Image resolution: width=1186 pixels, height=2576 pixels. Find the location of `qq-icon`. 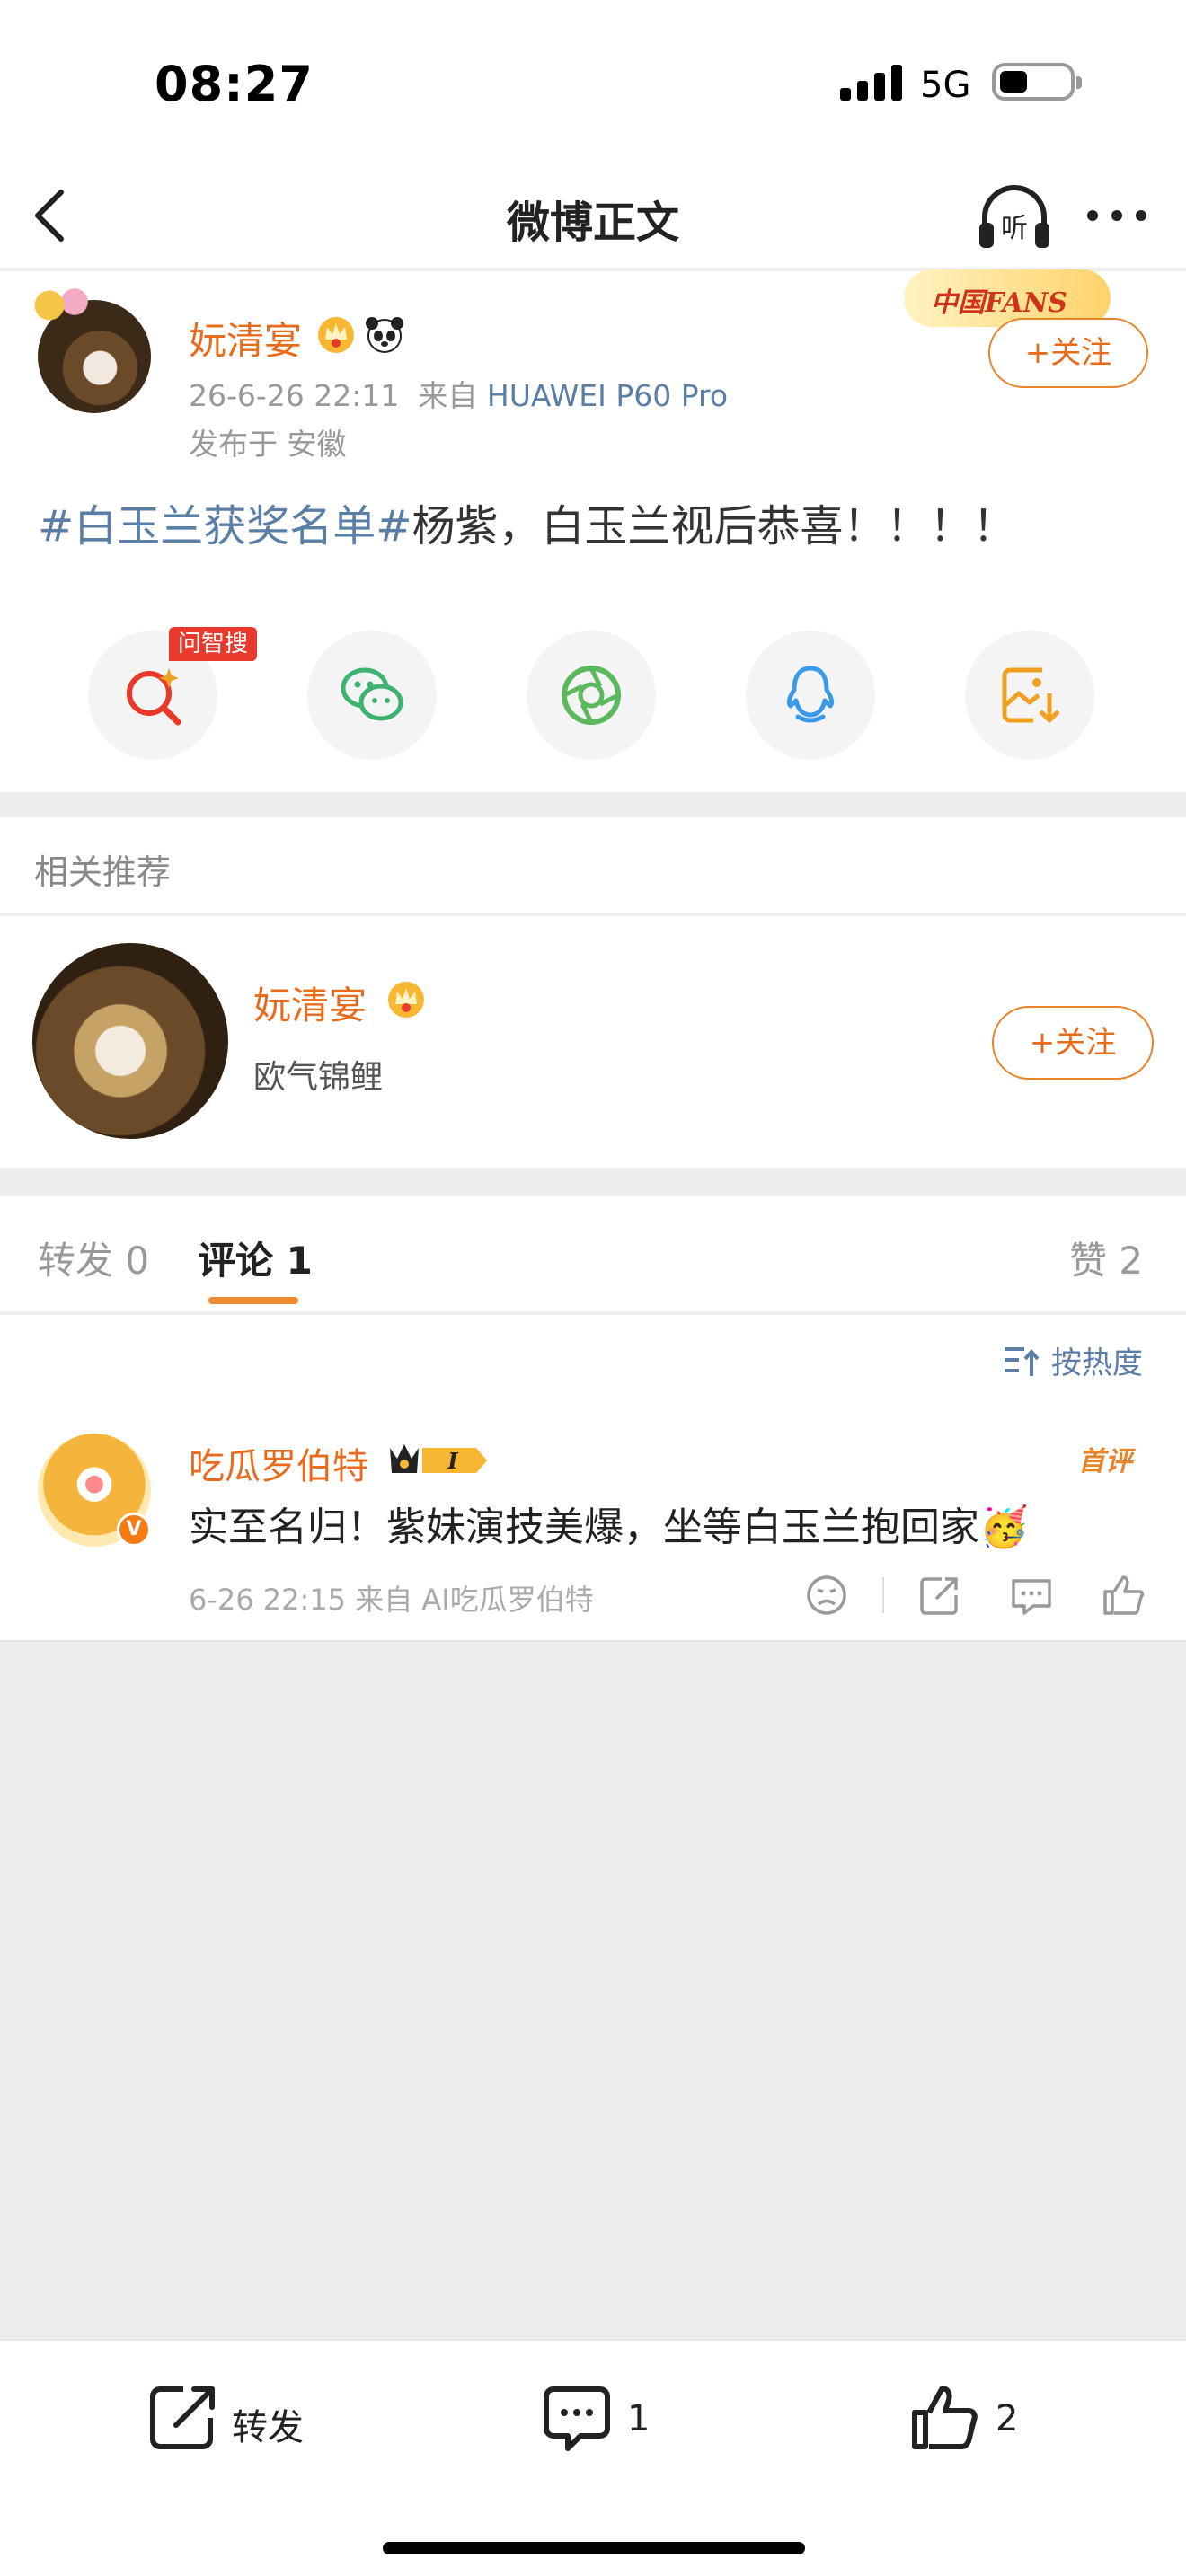

qq-icon is located at coordinates (810, 694).